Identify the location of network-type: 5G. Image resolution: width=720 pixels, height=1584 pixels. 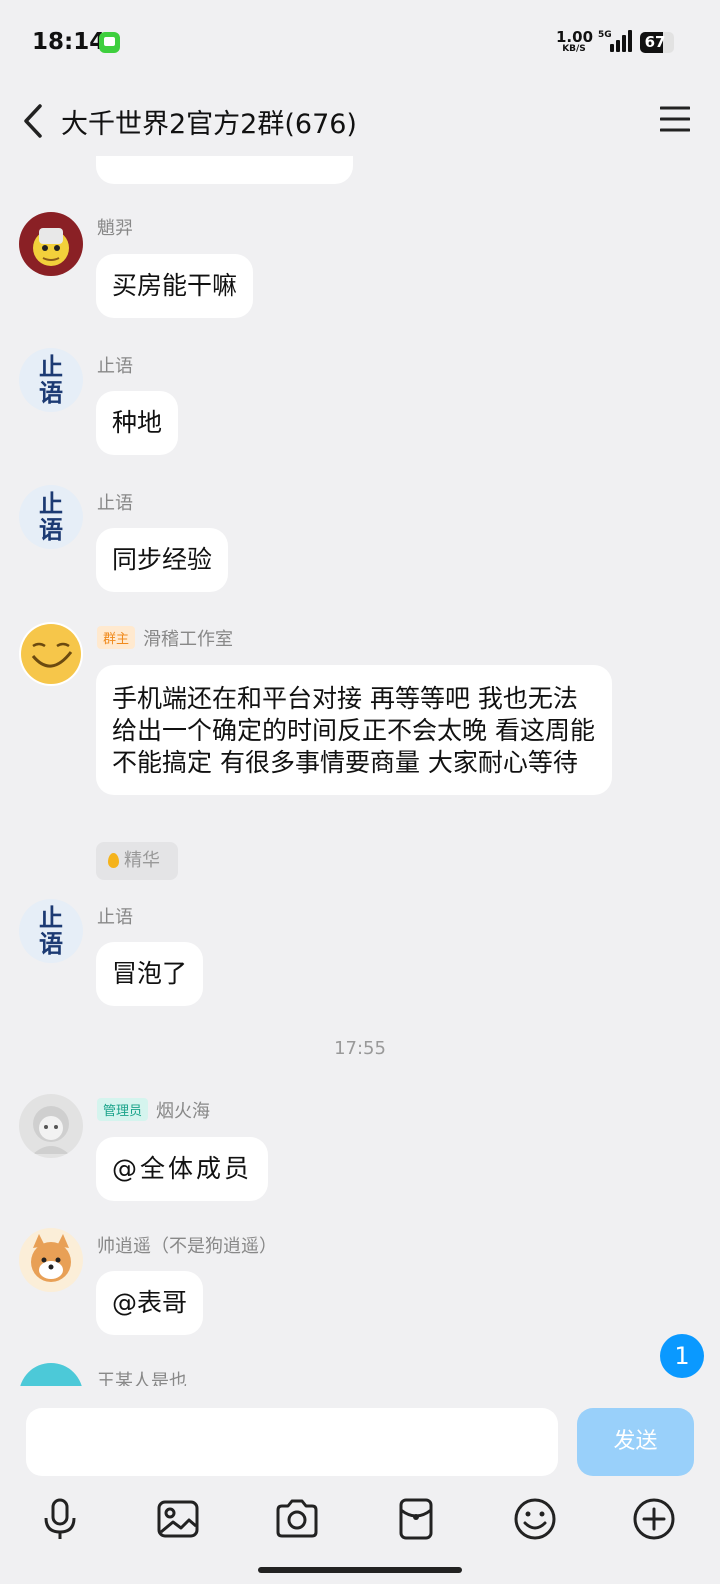
(605, 35).